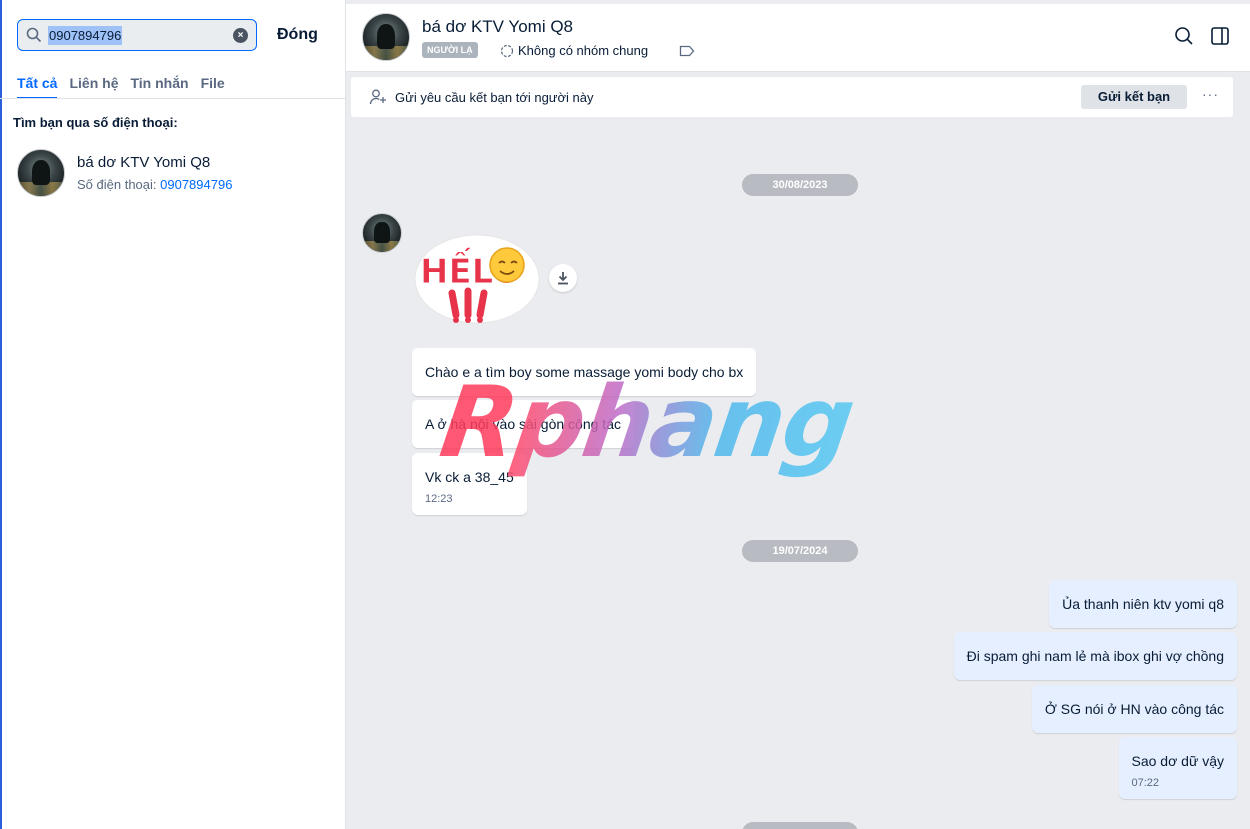 Image resolution: width=1250 pixels, height=829 pixels. I want to click on close-search-button: Đóng, so click(297, 35).